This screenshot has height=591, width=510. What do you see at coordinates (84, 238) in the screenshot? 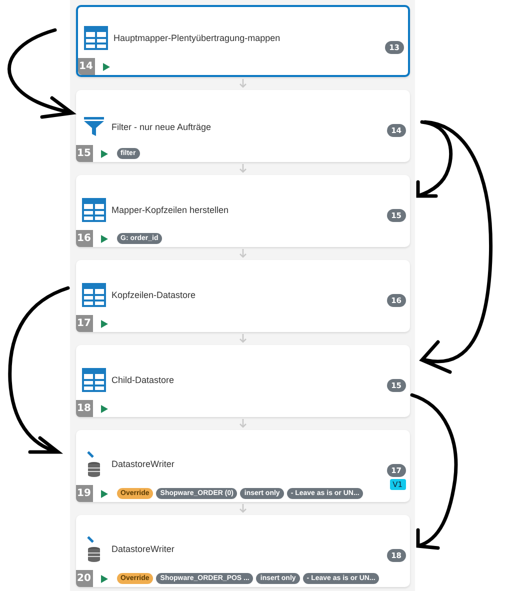
I see `step-number: 16` at bounding box center [84, 238].